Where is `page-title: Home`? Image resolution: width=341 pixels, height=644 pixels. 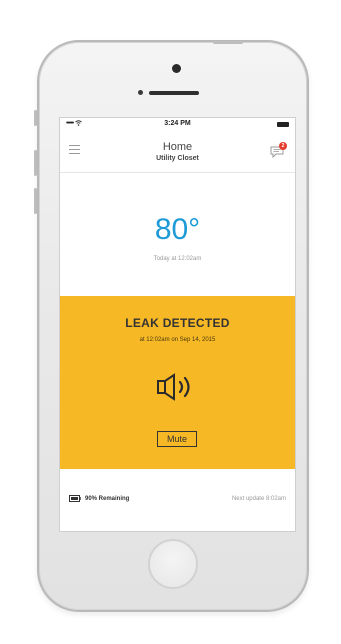 page-title: Home is located at coordinates (177, 147).